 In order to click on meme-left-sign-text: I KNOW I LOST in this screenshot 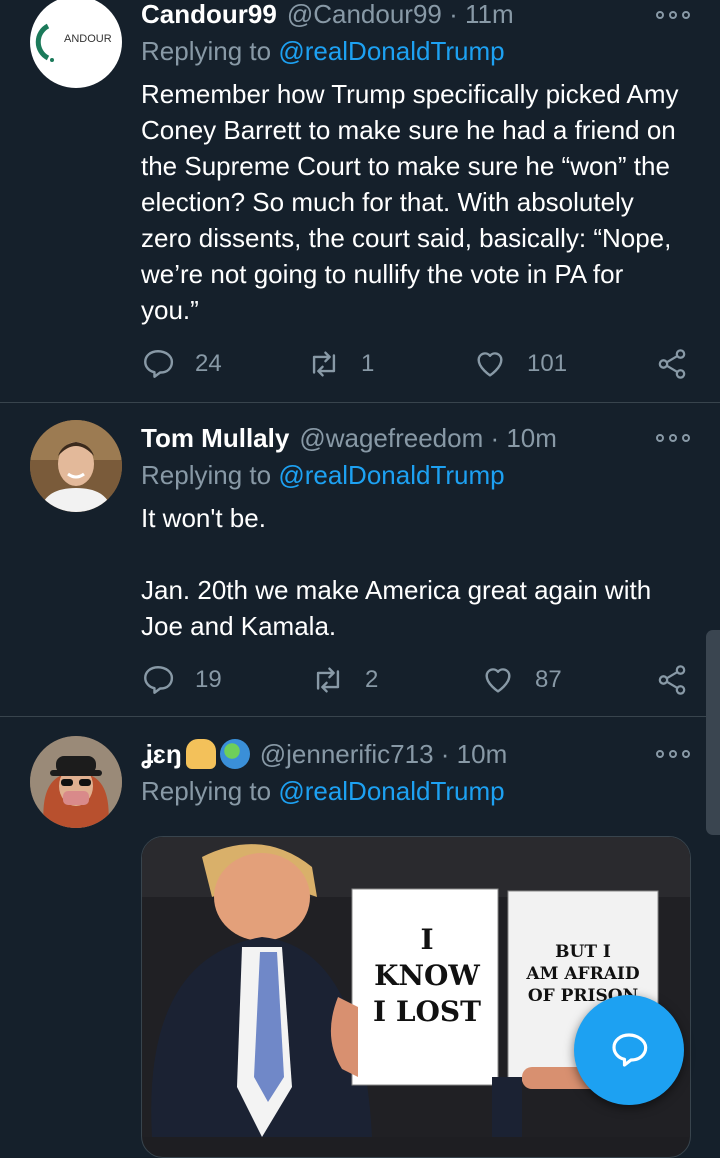, I will do `click(427, 975)`.